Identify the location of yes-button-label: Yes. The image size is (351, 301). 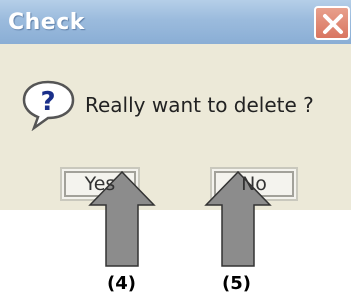
(100, 184).